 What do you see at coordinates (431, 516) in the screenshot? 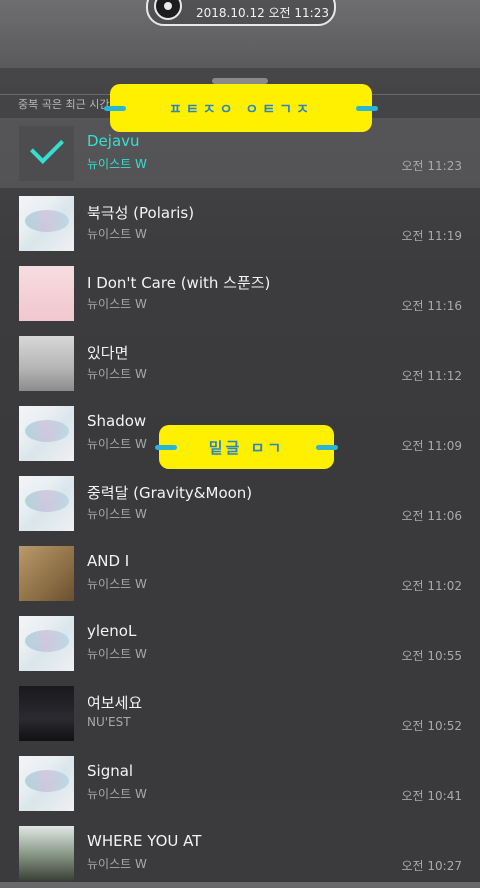
I see `played-time: 오전 11:06` at bounding box center [431, 516].